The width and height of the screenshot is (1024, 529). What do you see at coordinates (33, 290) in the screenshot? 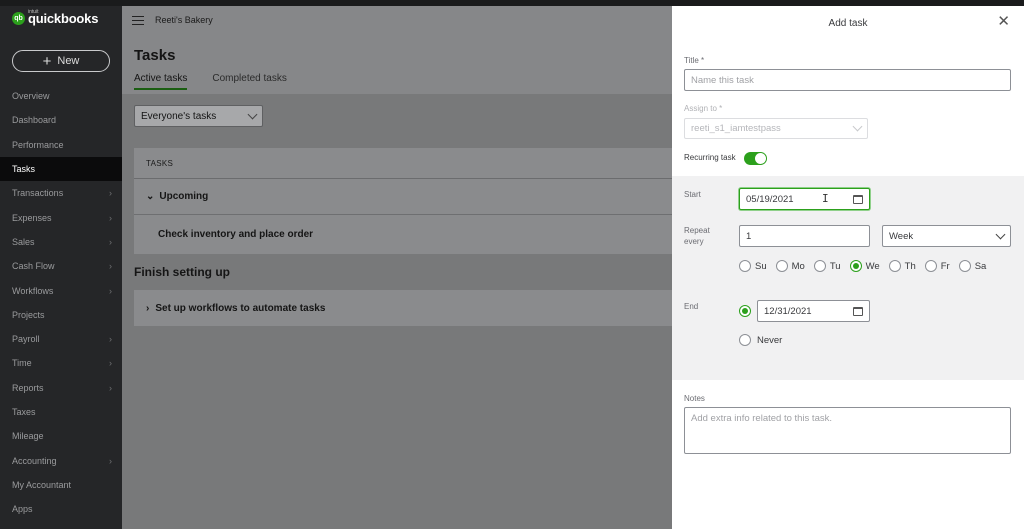
I see `sidebar-item-label: Workflows` at bounding box center [33, 290].